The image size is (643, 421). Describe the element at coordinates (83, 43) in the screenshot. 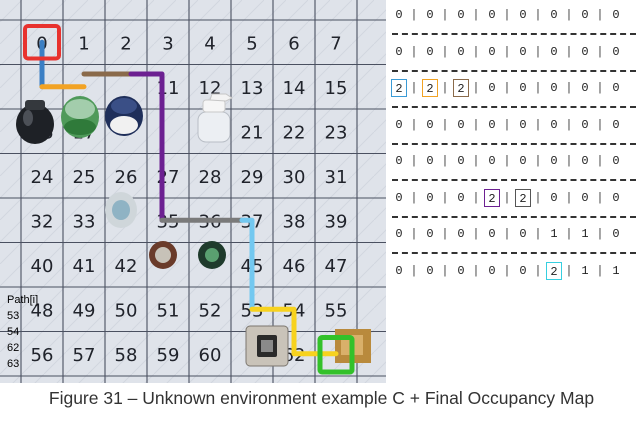

I see `grid-cell-number: 1` at that location.